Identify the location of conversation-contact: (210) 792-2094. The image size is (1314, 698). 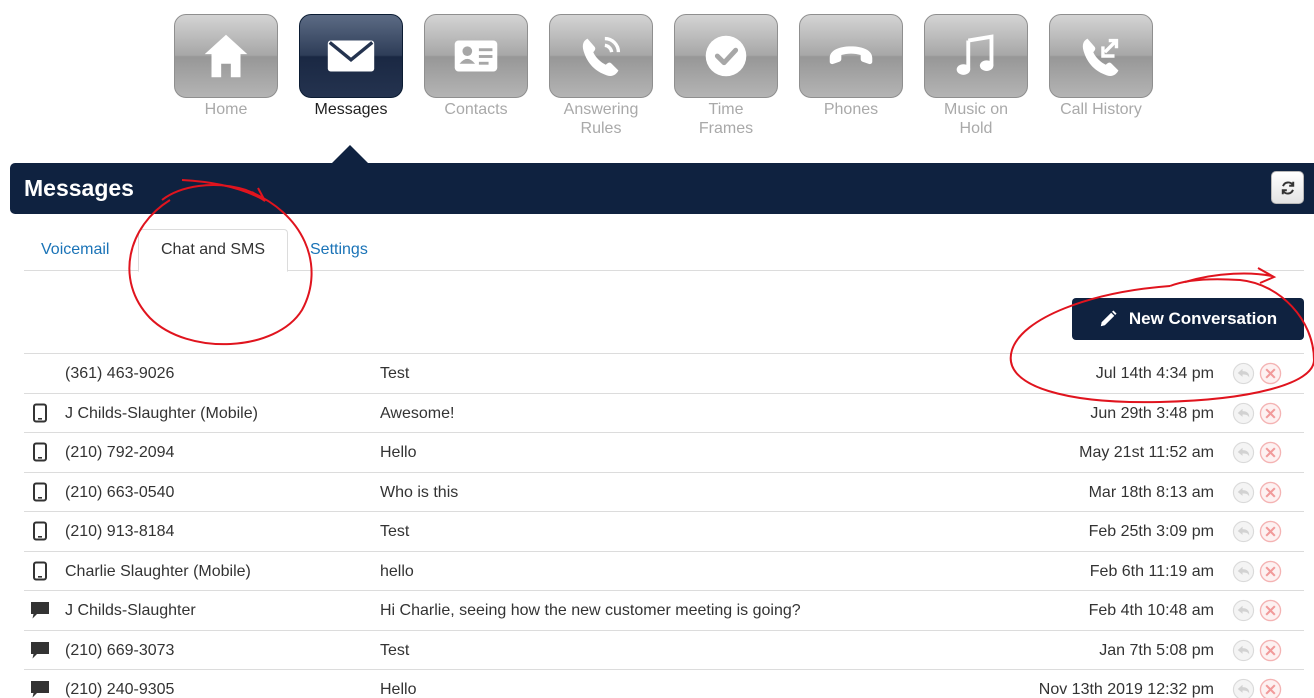
(120, 452).